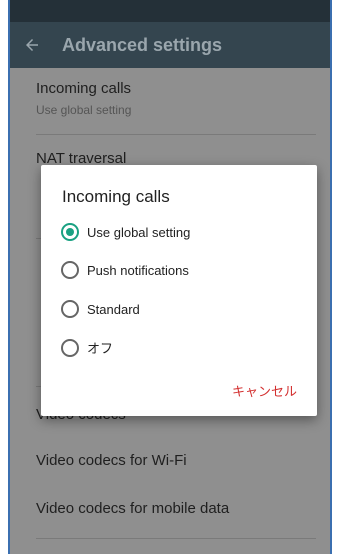 This screenshot has height=554, width=338. I want to click on status-bar, so click(170, 11).